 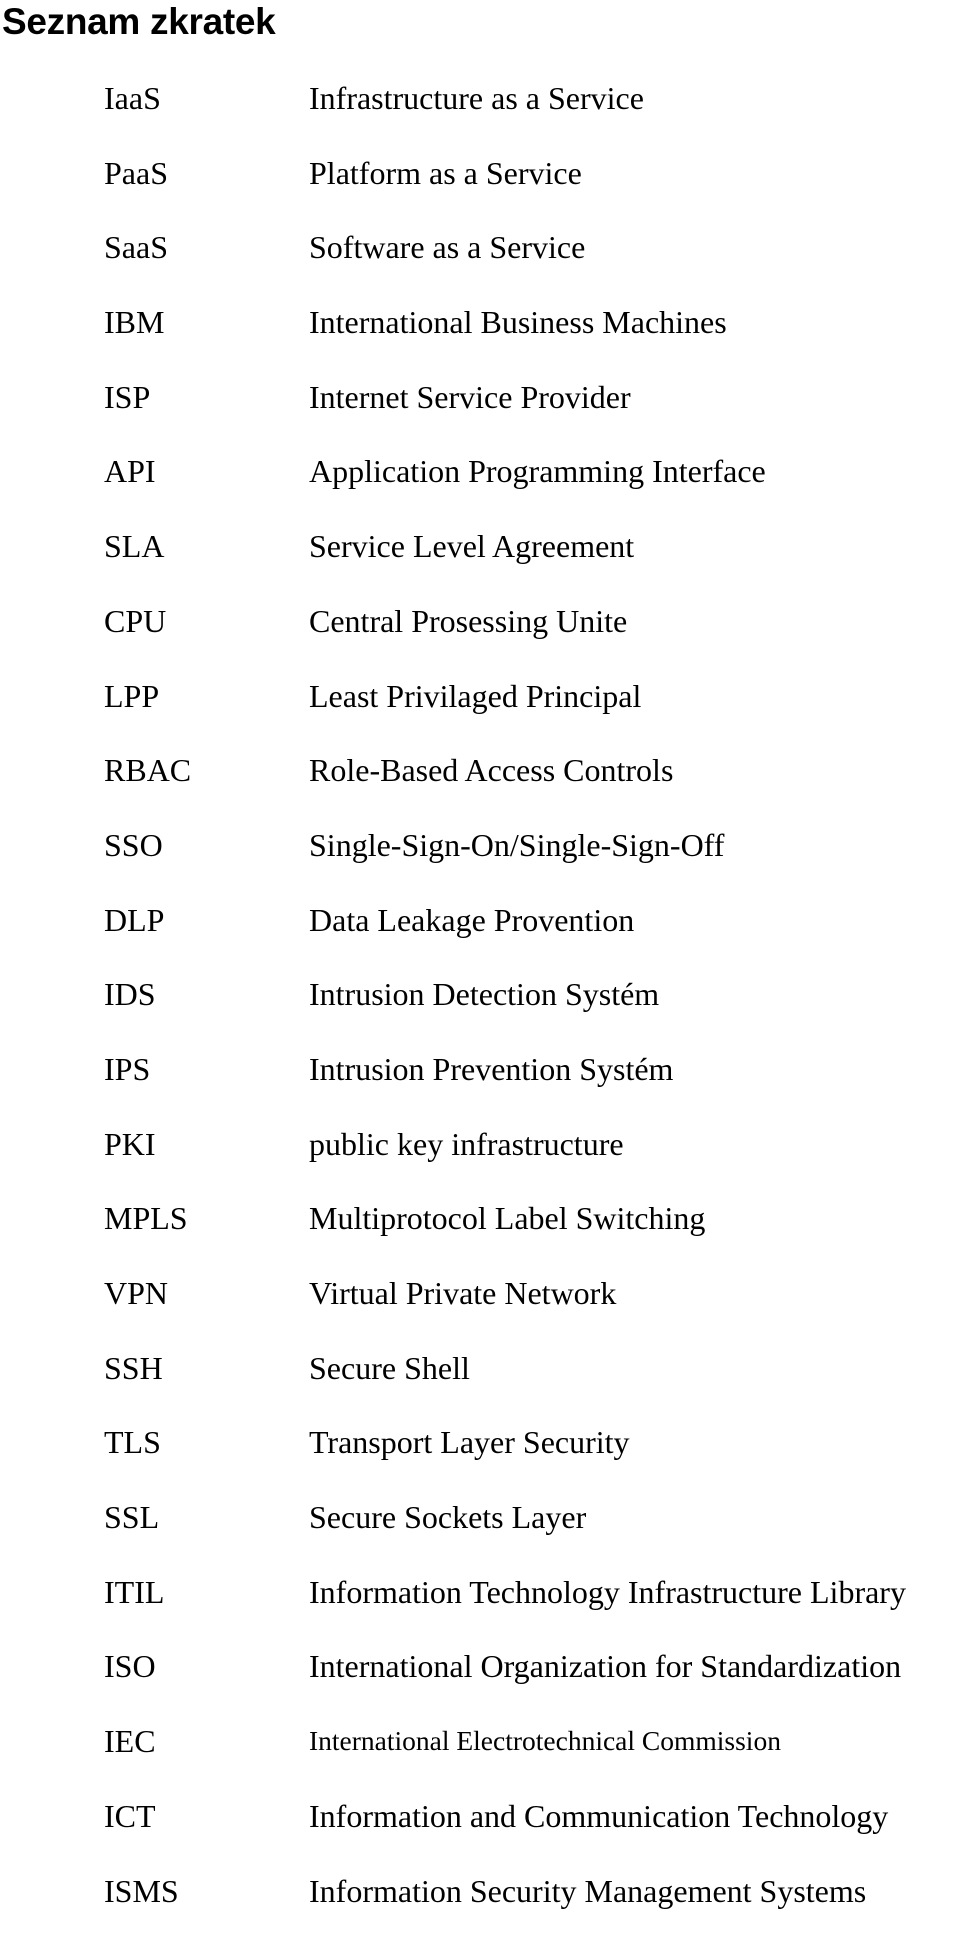 What do you see at coordinates (475, 696) in the screenshot?
I see `definition: Least Privilaged Principal` at bounding box center [475, 696].